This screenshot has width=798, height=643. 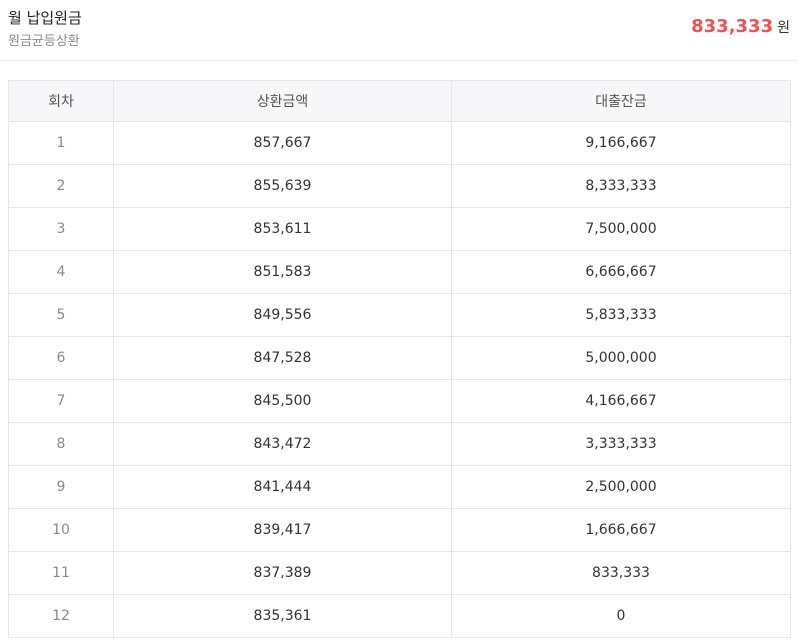 I want to click on table-row: 2 855,639 8,333,333, so click(x=399, y=186).